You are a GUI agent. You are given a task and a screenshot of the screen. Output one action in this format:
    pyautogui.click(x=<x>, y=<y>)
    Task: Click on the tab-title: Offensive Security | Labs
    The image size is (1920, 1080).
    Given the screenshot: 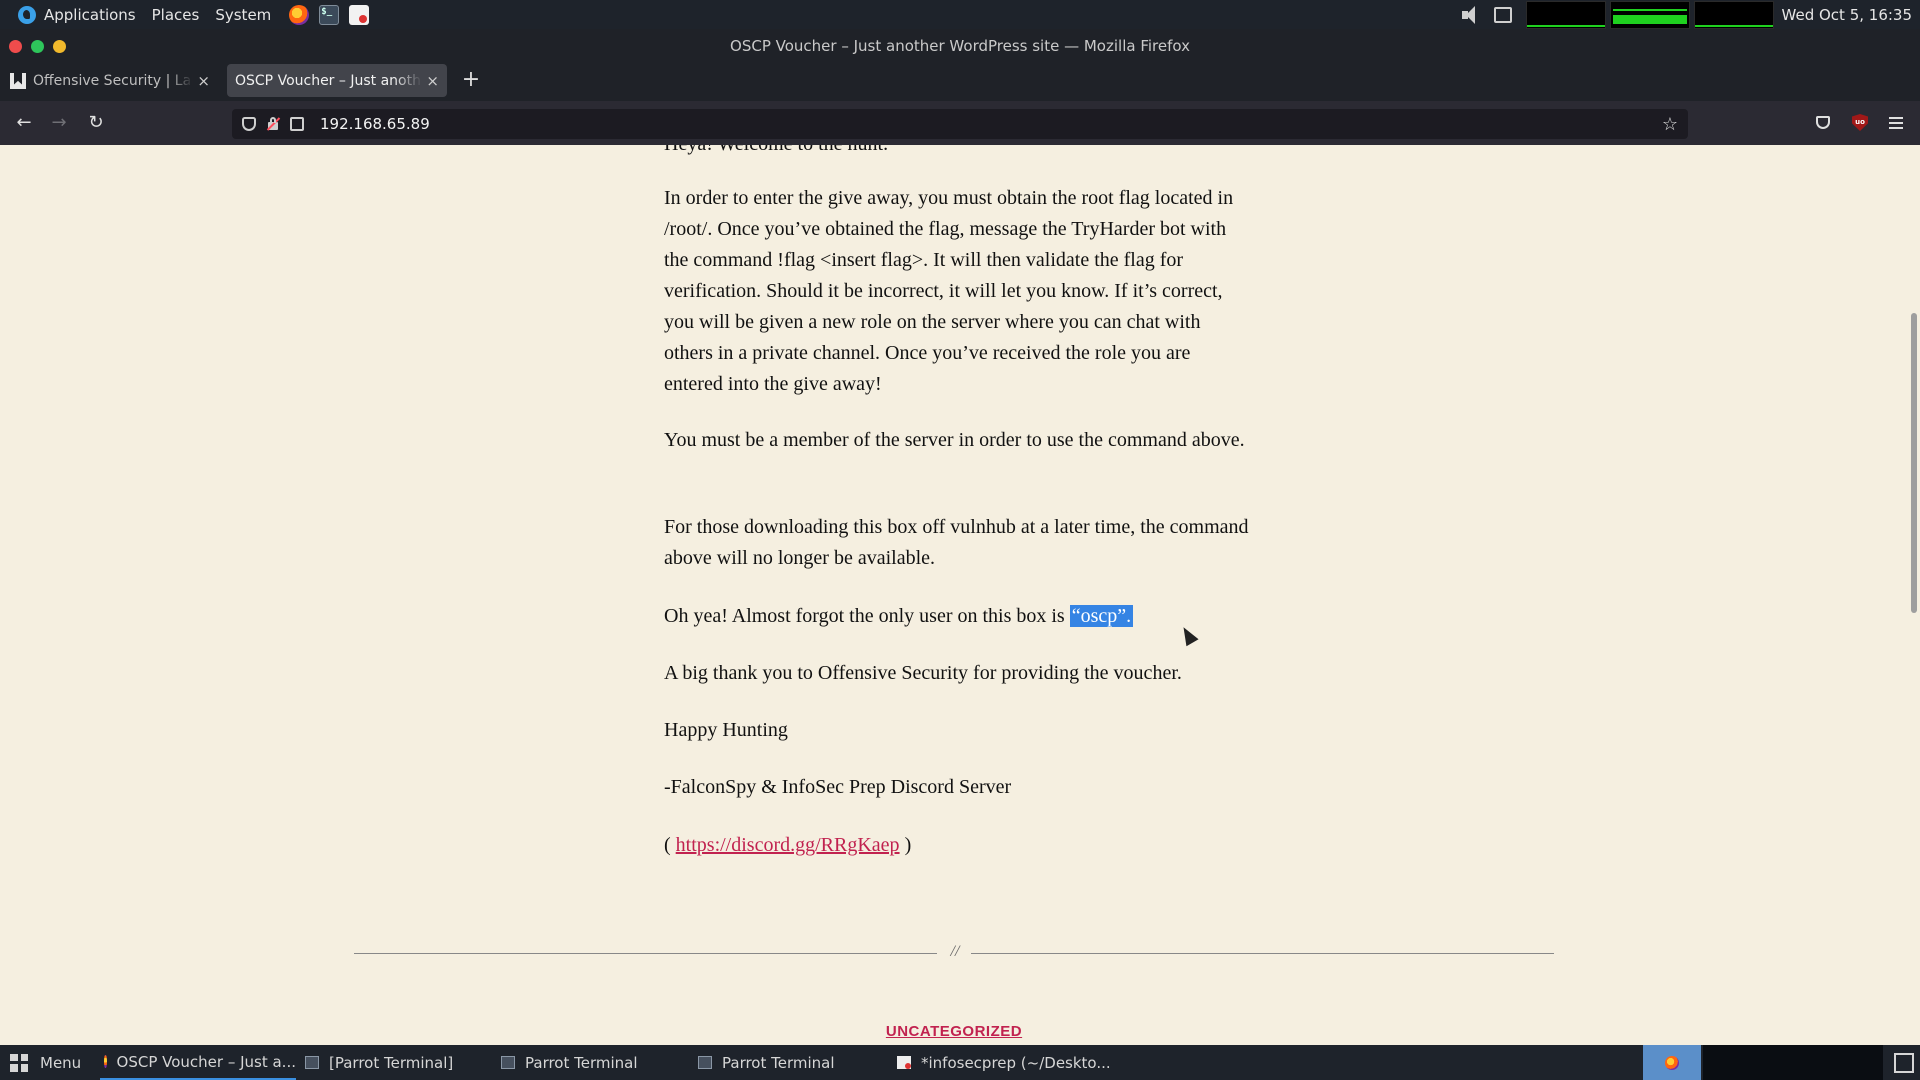 What is the action you would take?
    pyautogui.click(x=113, y=80)
    